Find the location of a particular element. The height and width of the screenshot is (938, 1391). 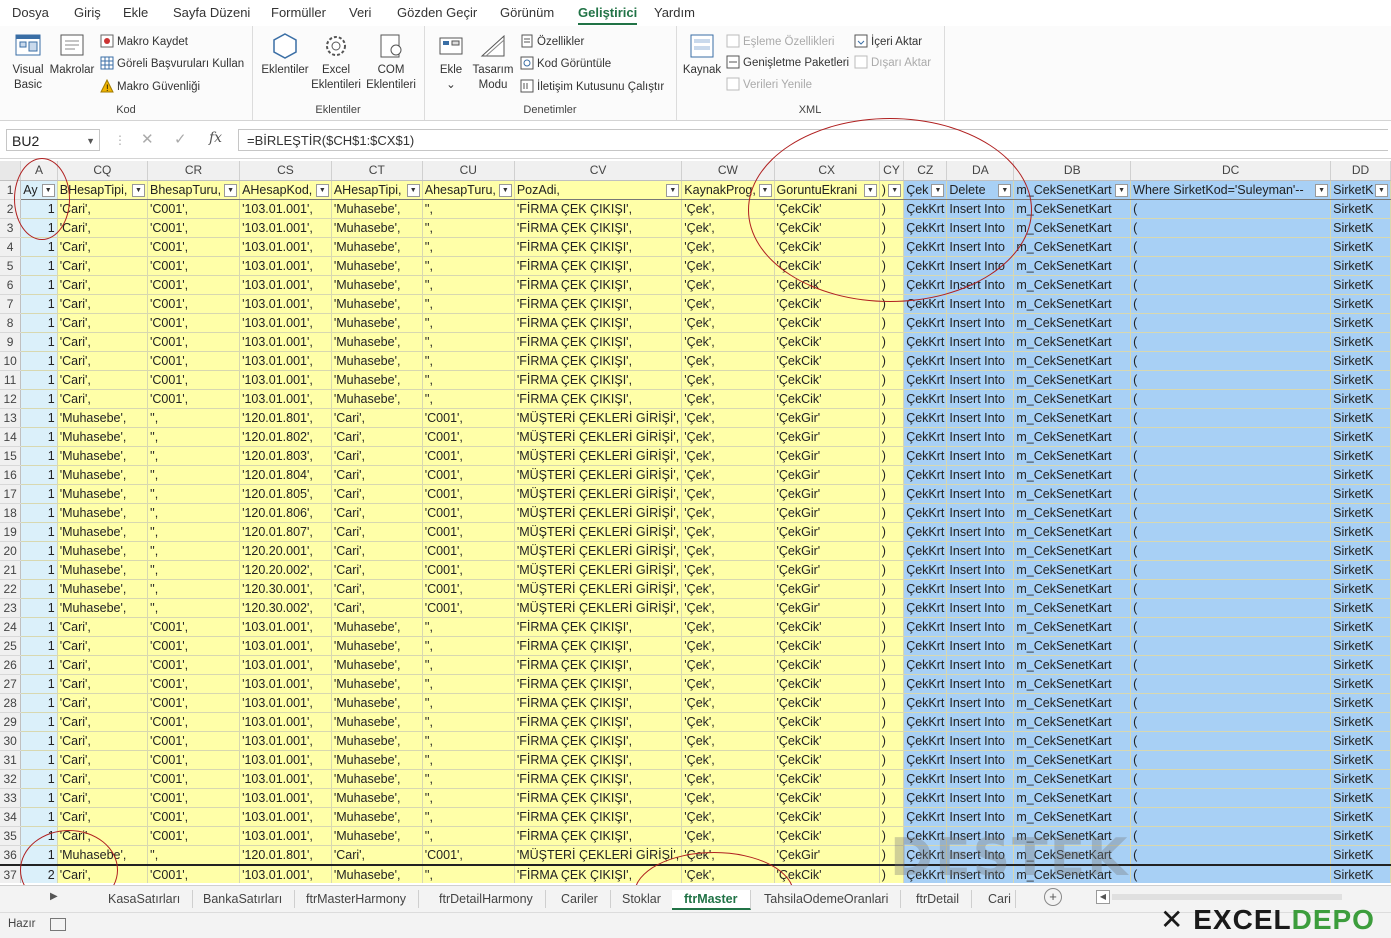

genisletme-paketleri-button: Genişletme Paketleri is located at coordinates (787, 63).